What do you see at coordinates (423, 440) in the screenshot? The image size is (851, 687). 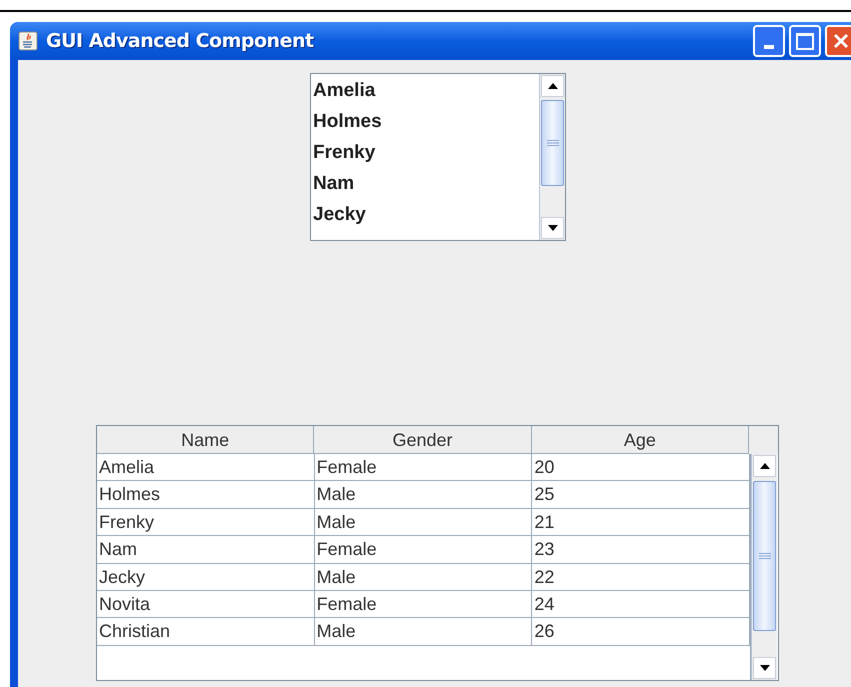 I see `column-header: Gender` at bounding box center [423, 440].